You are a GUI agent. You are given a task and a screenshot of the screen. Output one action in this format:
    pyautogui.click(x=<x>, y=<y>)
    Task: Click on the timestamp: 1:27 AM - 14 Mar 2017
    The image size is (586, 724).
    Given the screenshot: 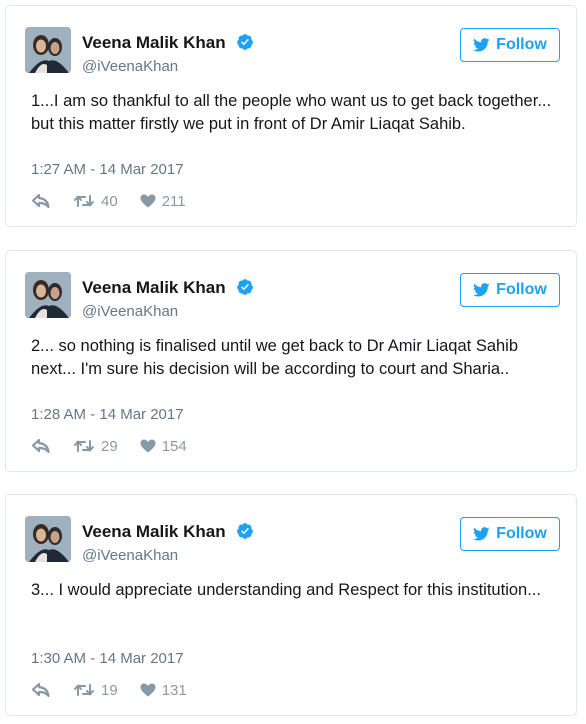 What is the action you would take?
    pyautogui.click(x=107, y=169)
    